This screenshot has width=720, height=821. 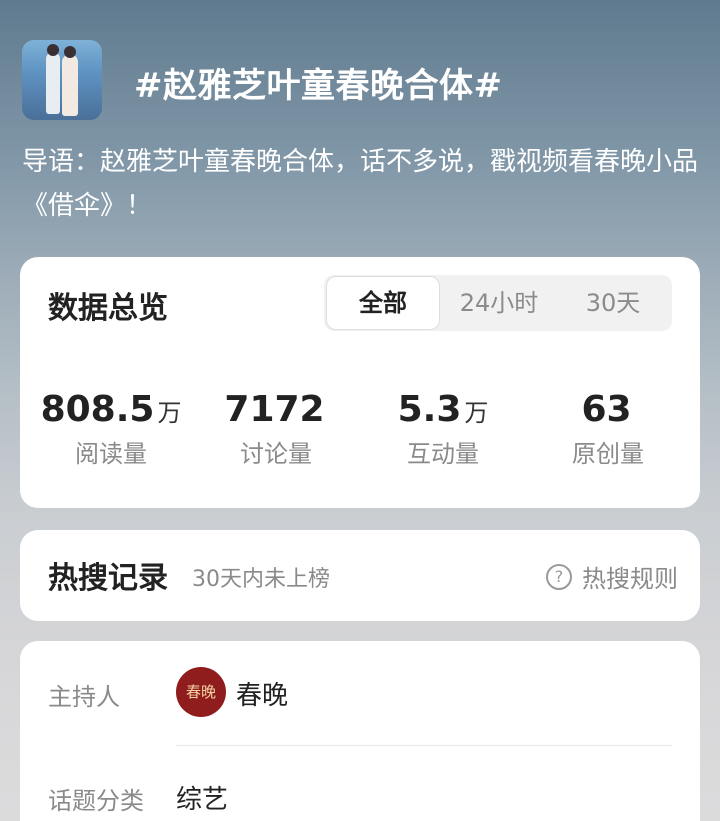 What do you see at coordinates (97, 409) in the screenshot?
I see `metric-value: 808.5` at bounding box center [97, 409].